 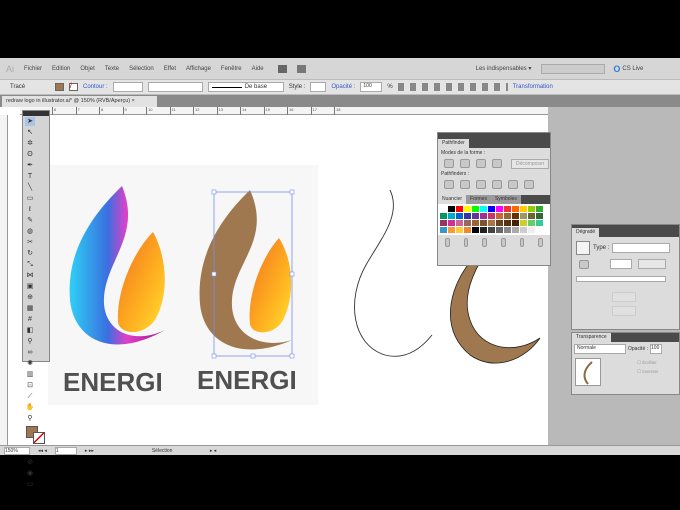 What do you see at coordinates (505, 199) in the screenshot?
I see `tab-symbols: Symboles` at bounding box center [505, 199].